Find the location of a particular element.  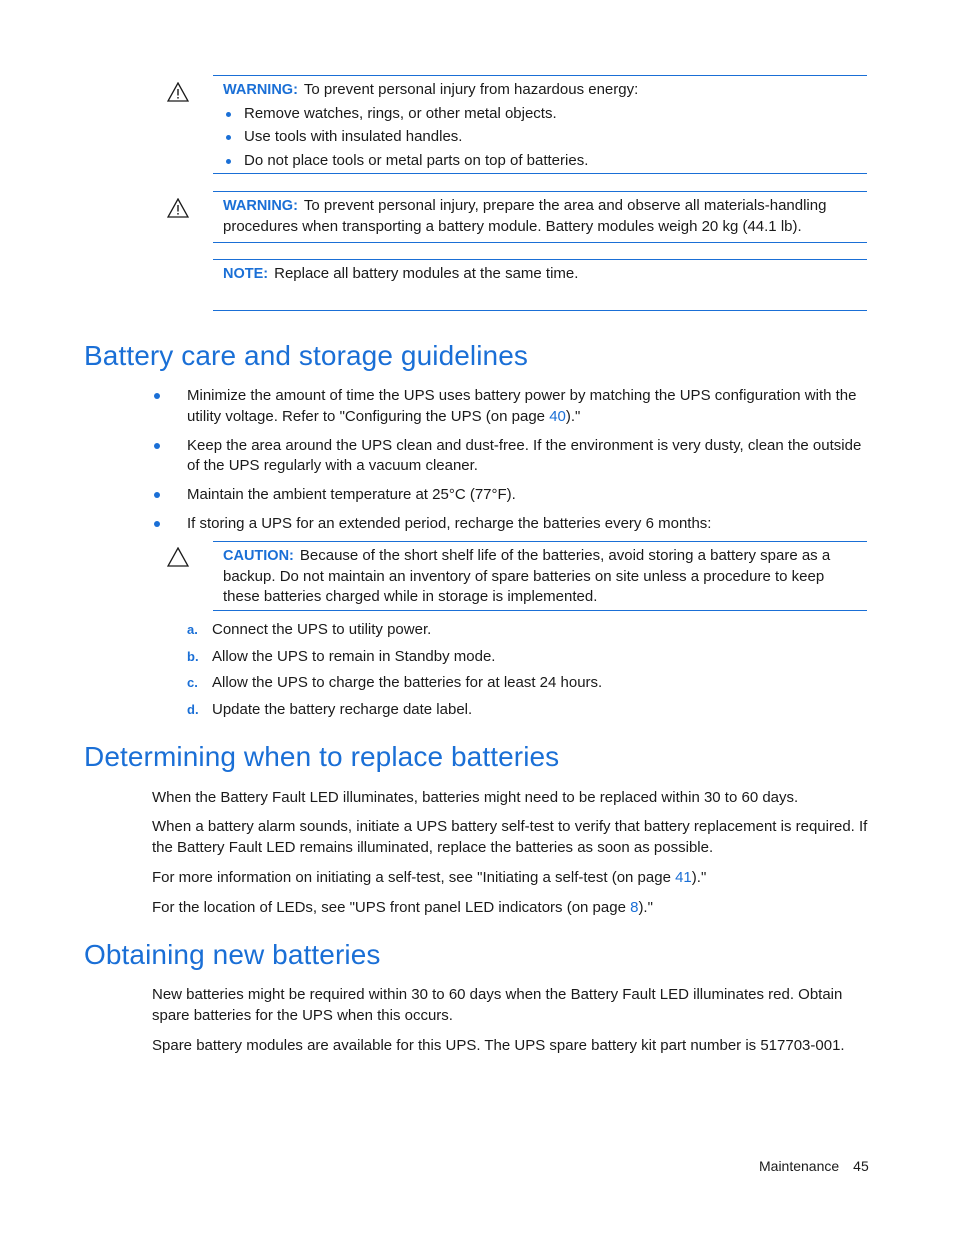

step-letter: d. is located at coordinates (193, 709).